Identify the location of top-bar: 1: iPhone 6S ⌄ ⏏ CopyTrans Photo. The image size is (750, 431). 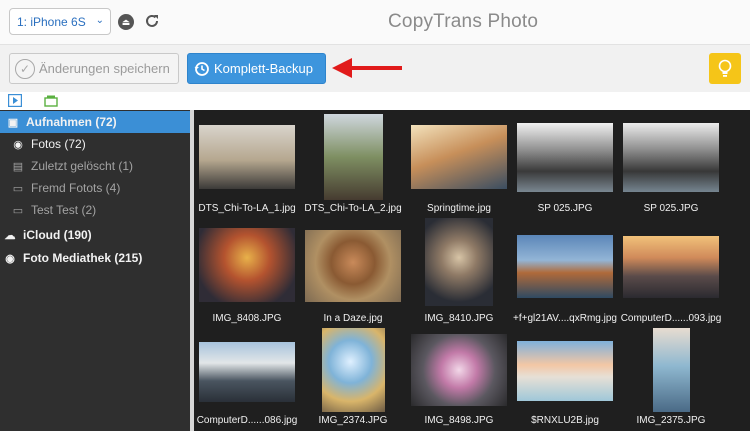
(375, 22).